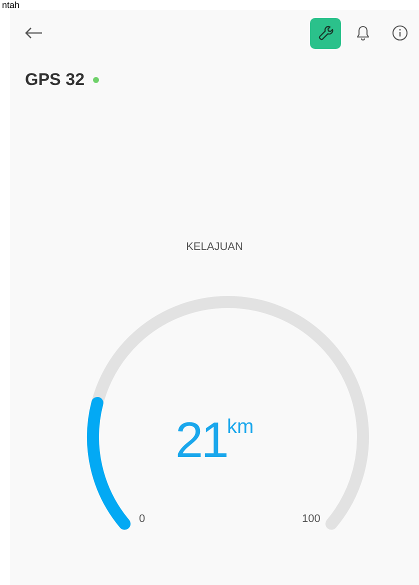 This screenshot has height=585, width=419. Describe the element at coordinates (201, 439) in the screenshot. I see `speed-value: 21` at that location.